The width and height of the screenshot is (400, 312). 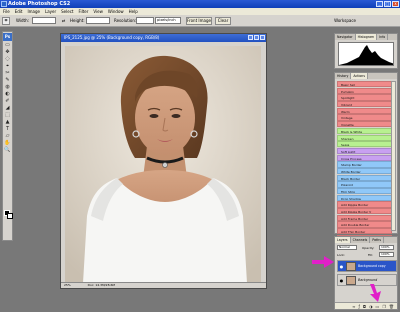 I want to click on menu-select: Select, so click(x=67, y=11).